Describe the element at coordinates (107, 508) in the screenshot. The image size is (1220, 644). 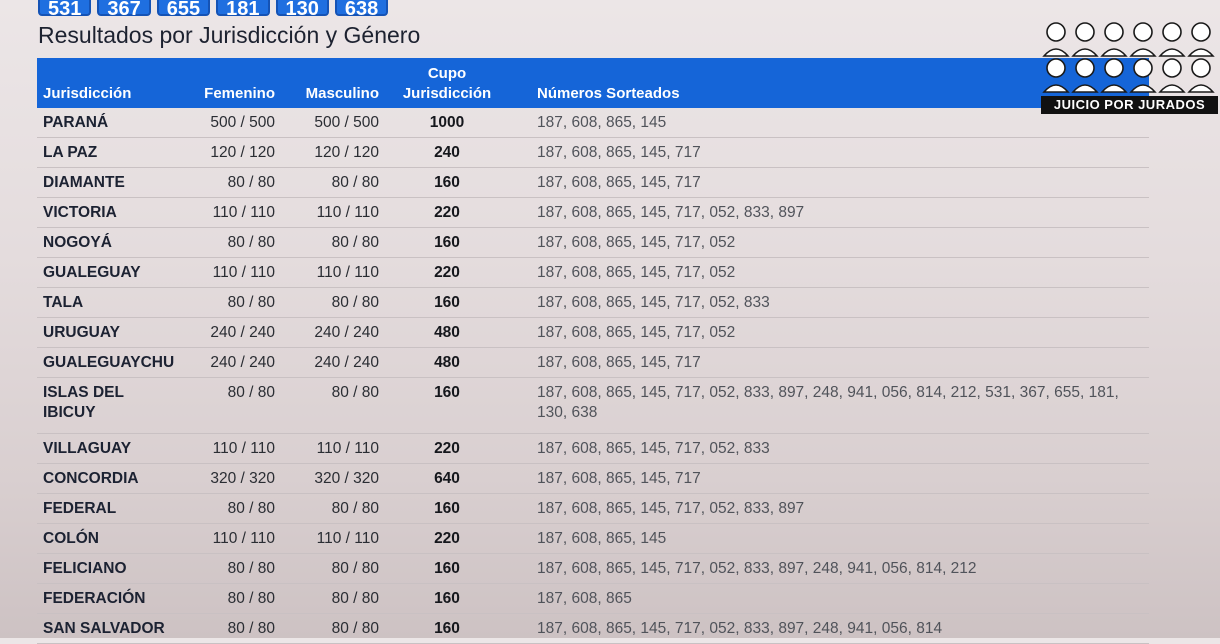
I see `cell-jurisdiccion: FEDERAL` at that location.